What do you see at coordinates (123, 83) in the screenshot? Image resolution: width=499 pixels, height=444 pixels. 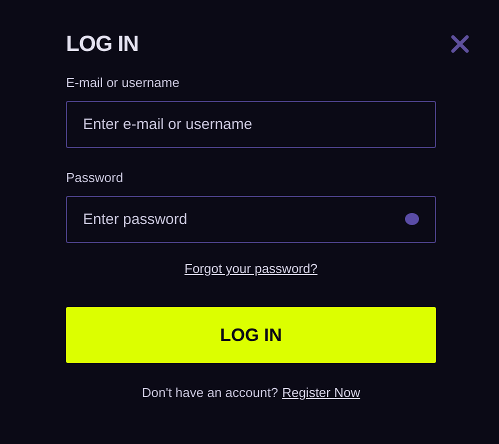 I see `field-label: E-mail or username` at bounding box center [123, 83].